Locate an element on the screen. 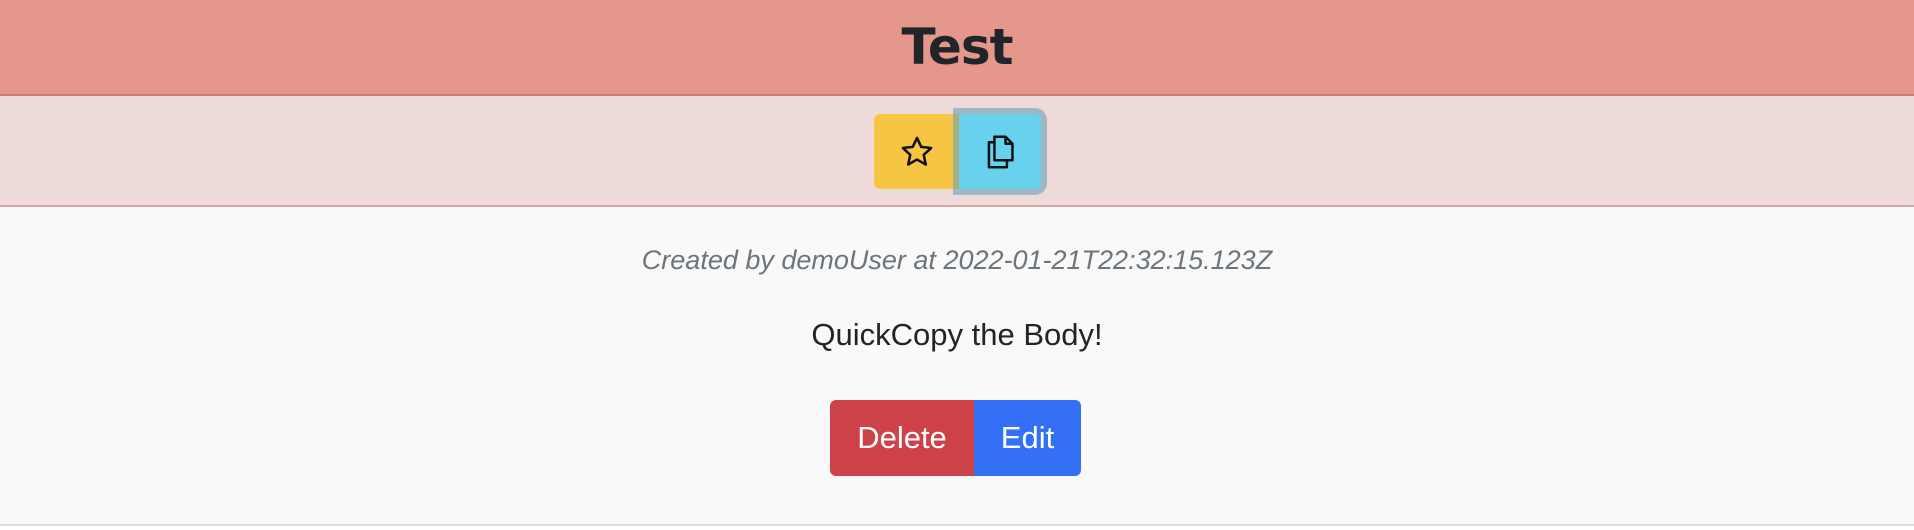  toolbar-button-group is located at coordinates (957, 151).